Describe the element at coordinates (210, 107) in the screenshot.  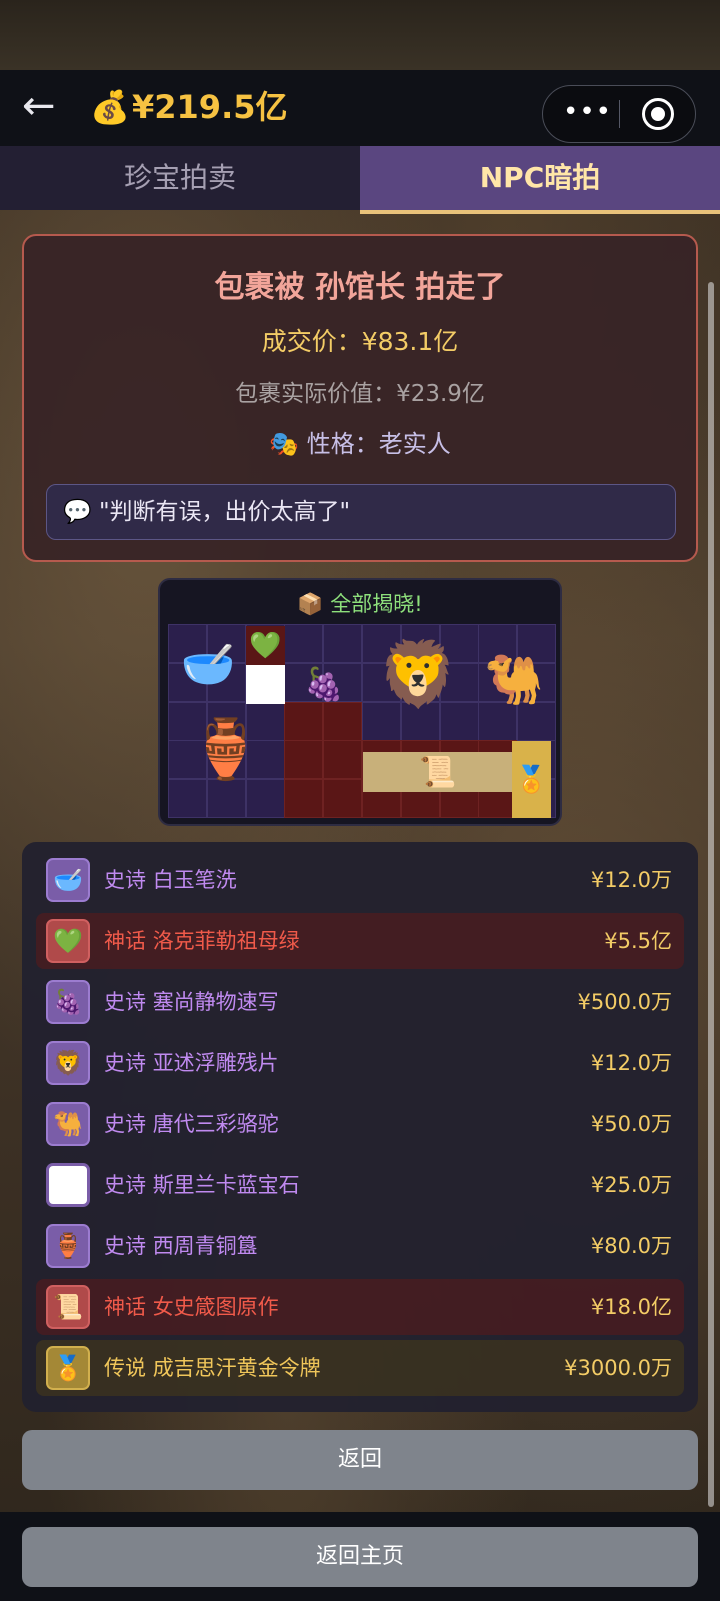
I see `money-balance: ¥219.5亿` at that location.